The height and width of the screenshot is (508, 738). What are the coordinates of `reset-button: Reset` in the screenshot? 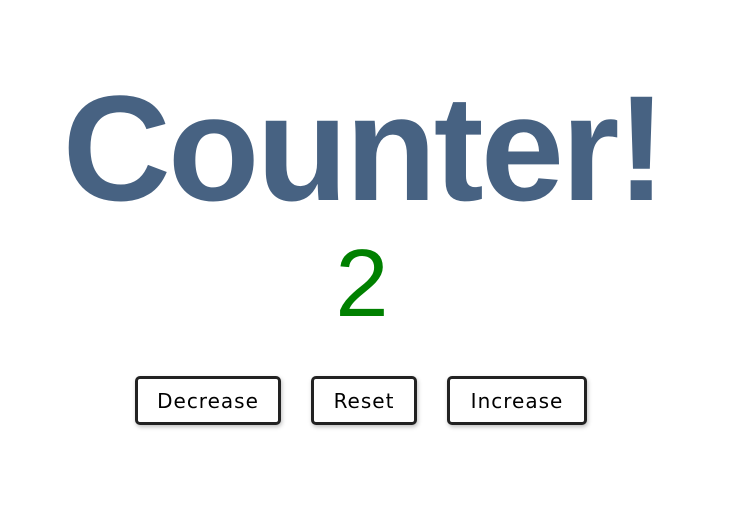 It's located at (364, 400).